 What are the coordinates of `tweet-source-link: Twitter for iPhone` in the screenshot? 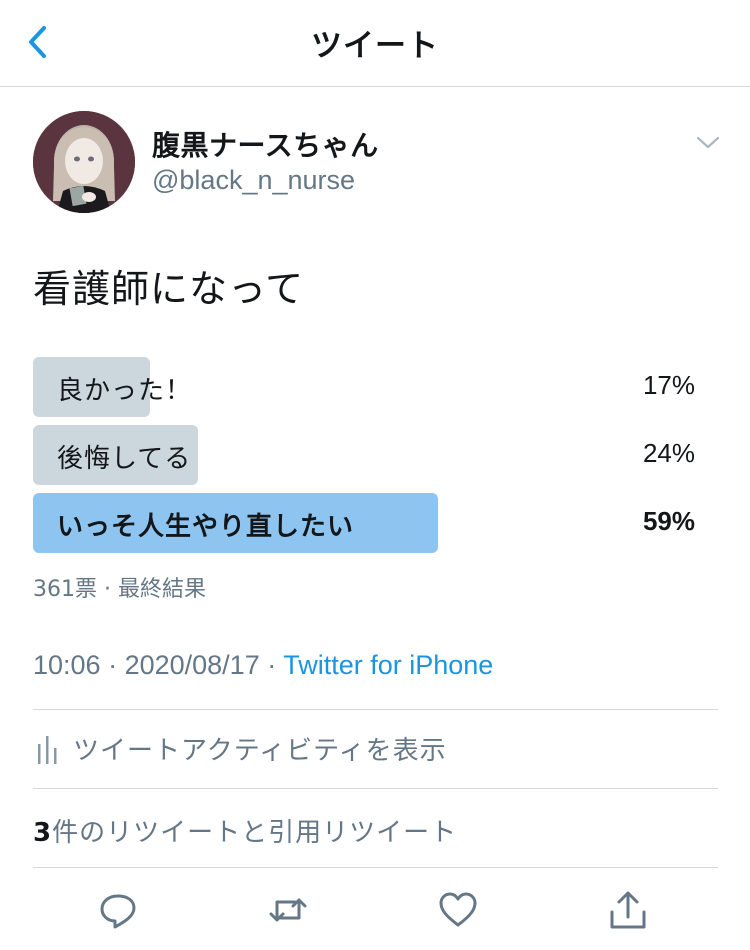 It's located at (388, 665).